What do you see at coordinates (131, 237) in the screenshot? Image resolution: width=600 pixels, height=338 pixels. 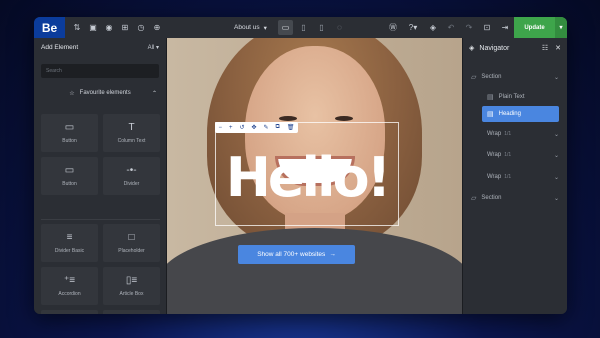 I see `placeholder-icon: □` at bounding box center [131, 237].